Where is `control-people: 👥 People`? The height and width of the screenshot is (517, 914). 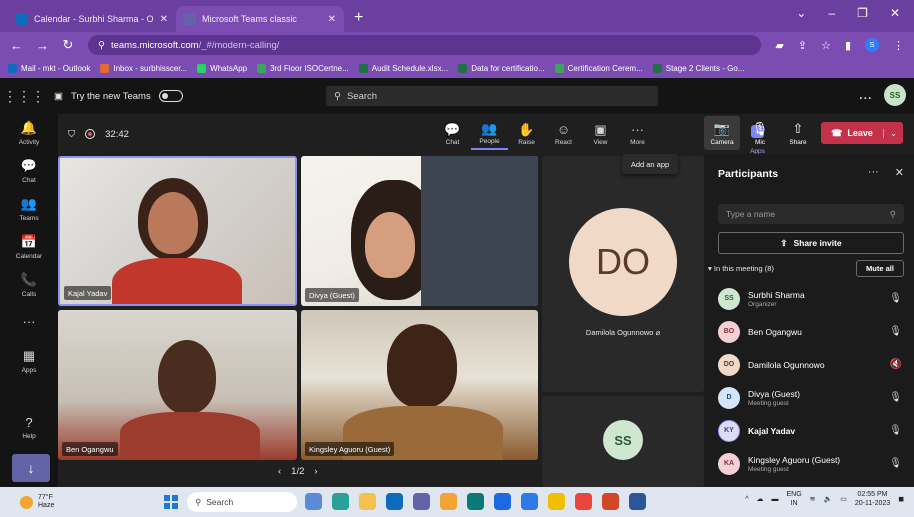 control-people: 👥 People is located at coordinates (489, 134).